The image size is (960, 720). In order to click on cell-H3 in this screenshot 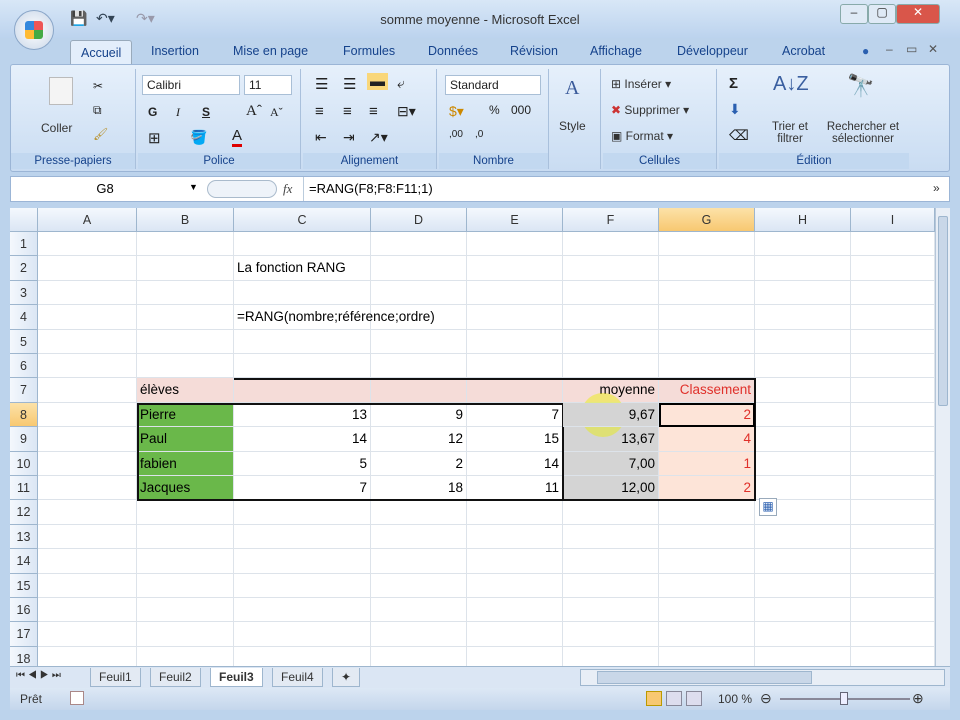, I will do `click(803, 293)`.